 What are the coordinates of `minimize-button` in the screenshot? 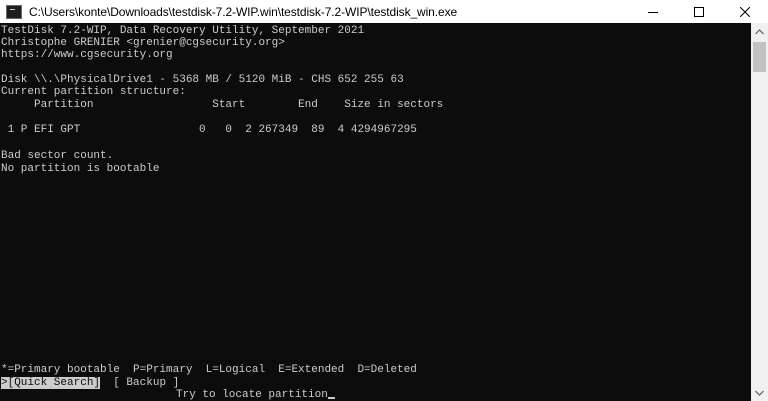 It's located at (653, 11).